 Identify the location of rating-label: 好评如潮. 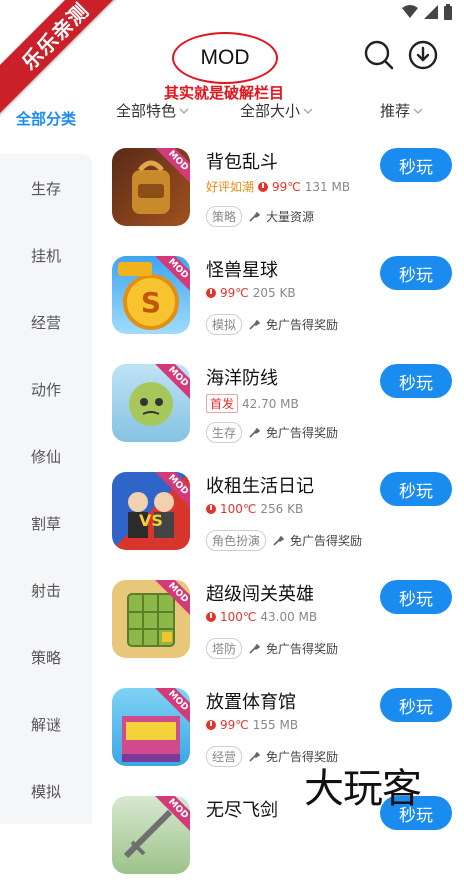
(230, 187).